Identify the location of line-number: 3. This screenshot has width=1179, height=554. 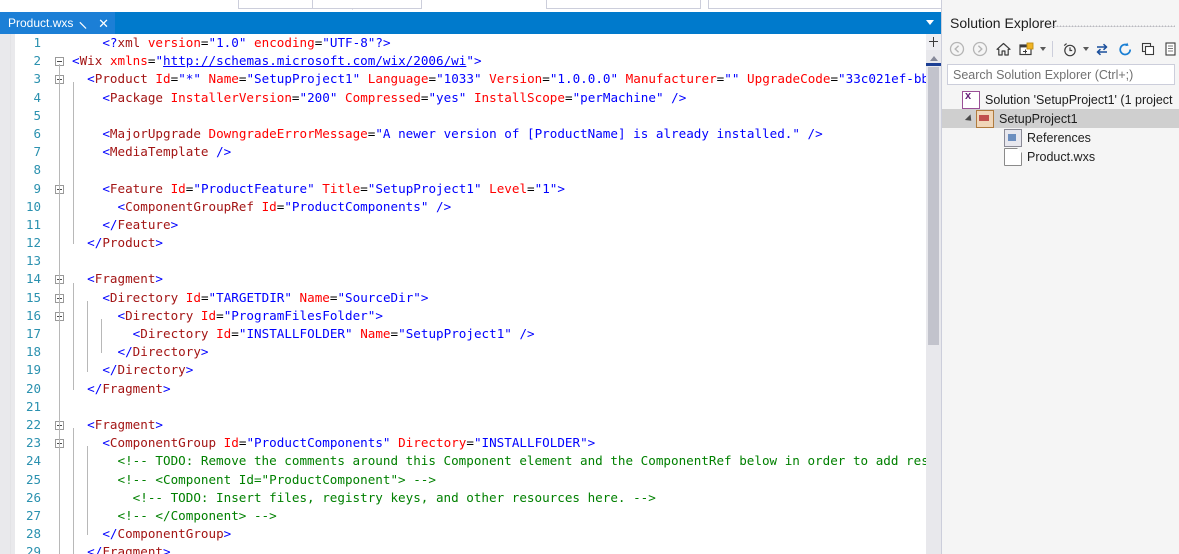
(37, 79).